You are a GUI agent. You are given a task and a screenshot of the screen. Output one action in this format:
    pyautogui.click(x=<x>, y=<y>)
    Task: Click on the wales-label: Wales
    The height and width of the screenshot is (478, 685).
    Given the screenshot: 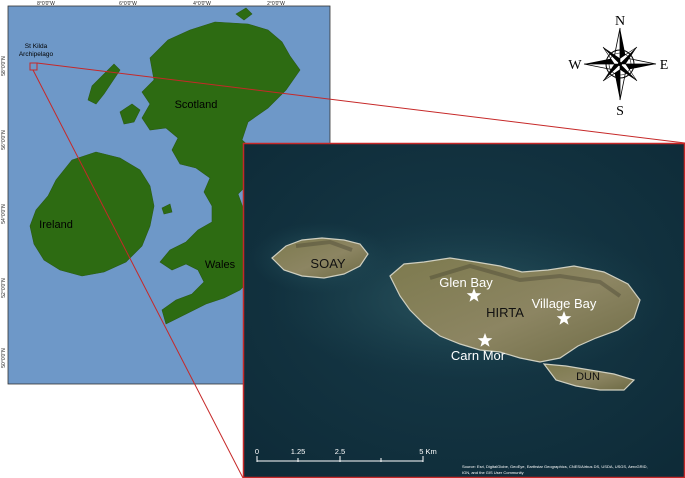 What is the action you would take?
    pyautogui.click(x=220, y=265)
    